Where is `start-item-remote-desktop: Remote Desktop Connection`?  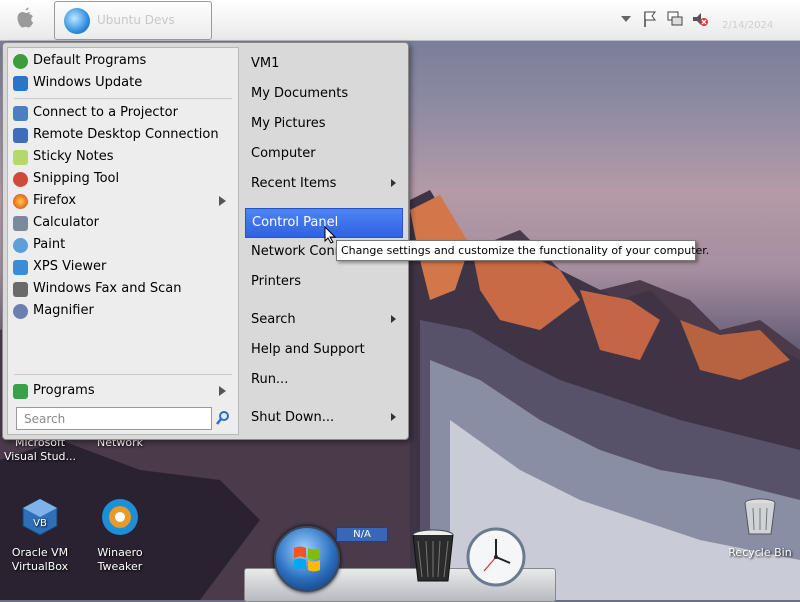 start-item-remote-desktop: Remote Desktop Connection is located at coordinates (122, 135).